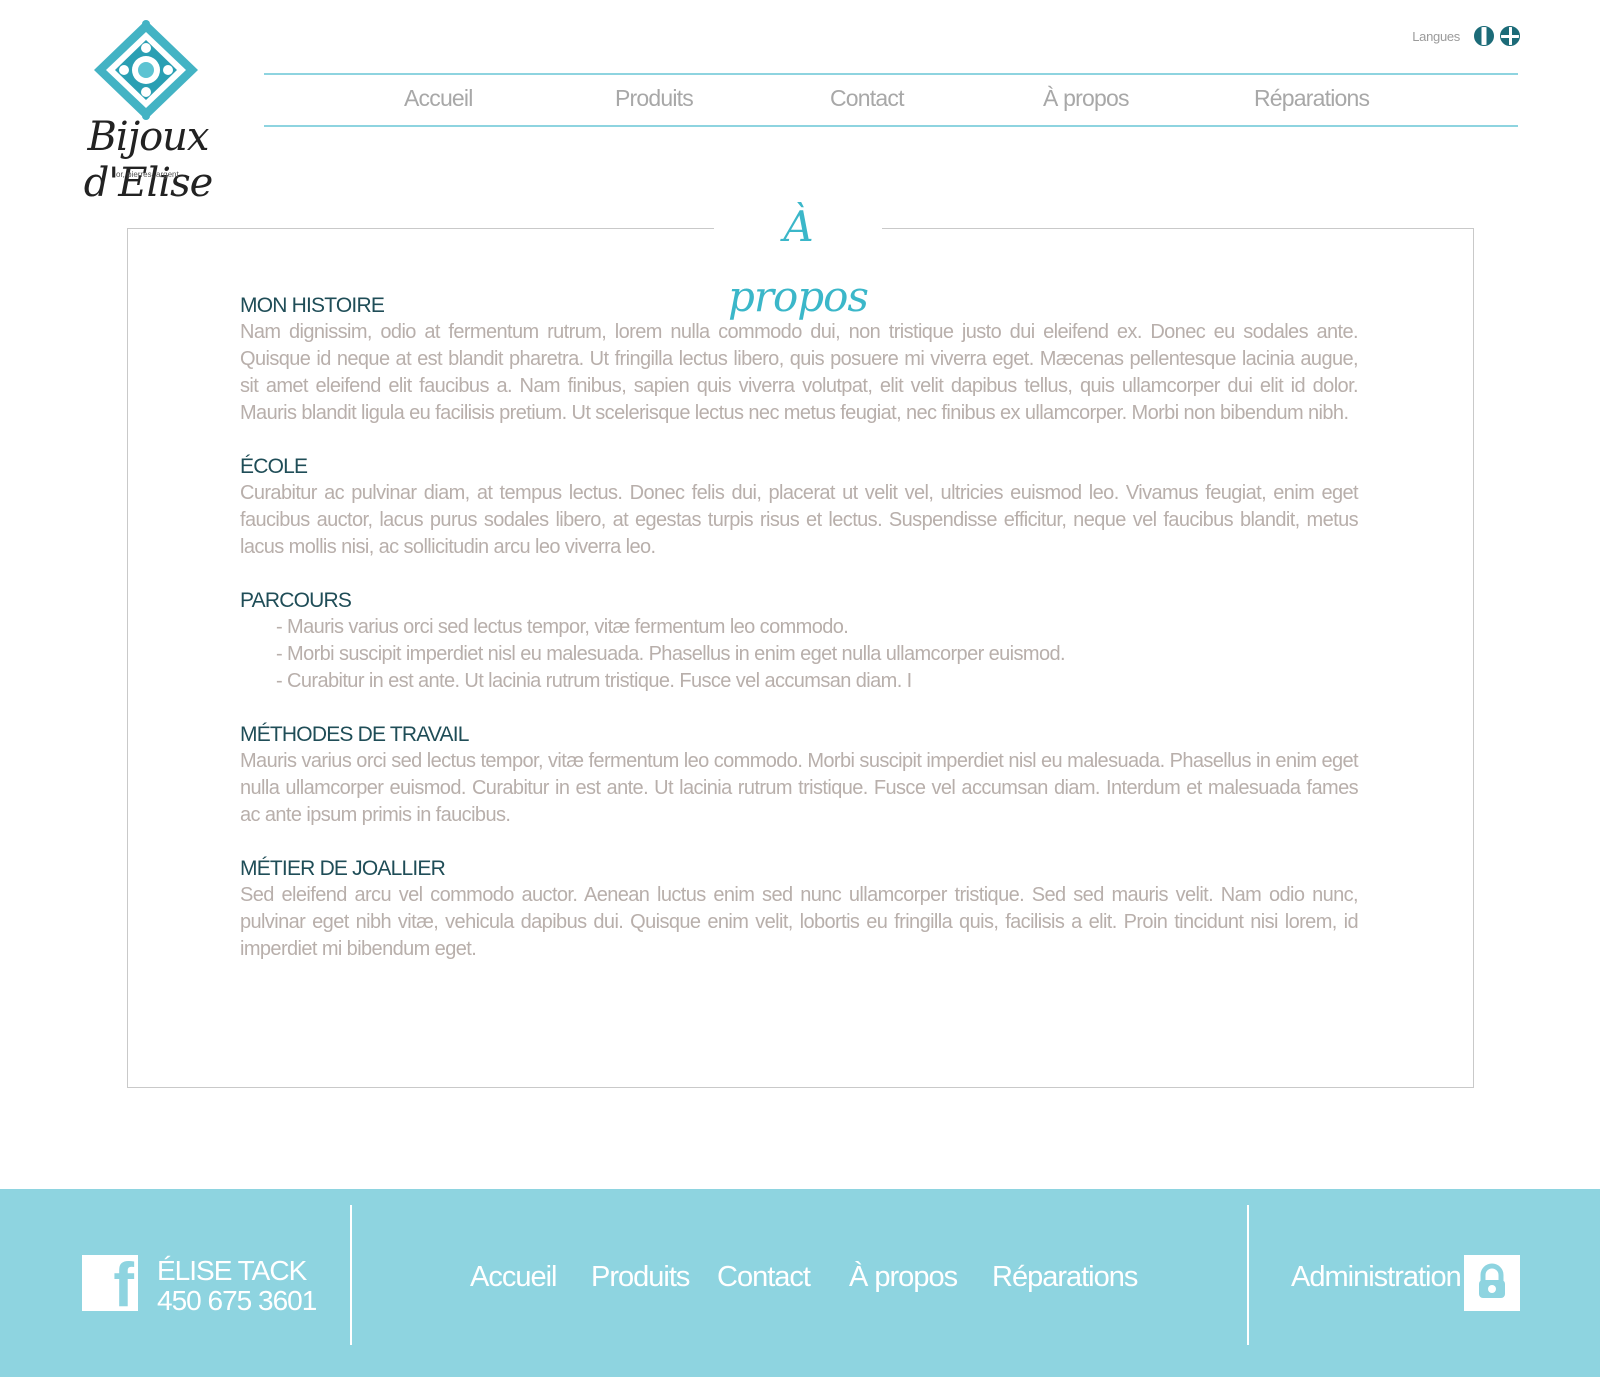 The height and width of the screenshot is (1377, 1600). What do you see at coordinates (867, 98) in the screenshot?
I see `nav-item-contact: Contact` at bounding box center [867, 98].